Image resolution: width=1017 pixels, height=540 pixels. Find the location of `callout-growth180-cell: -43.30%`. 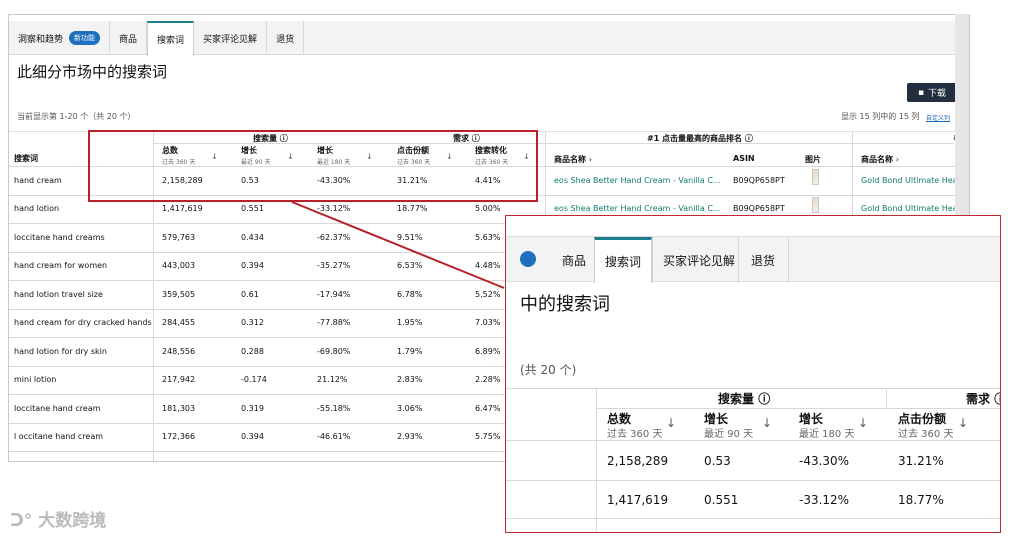

callout-growth180-cell: -43.30% is located at coordinates (824, 461).